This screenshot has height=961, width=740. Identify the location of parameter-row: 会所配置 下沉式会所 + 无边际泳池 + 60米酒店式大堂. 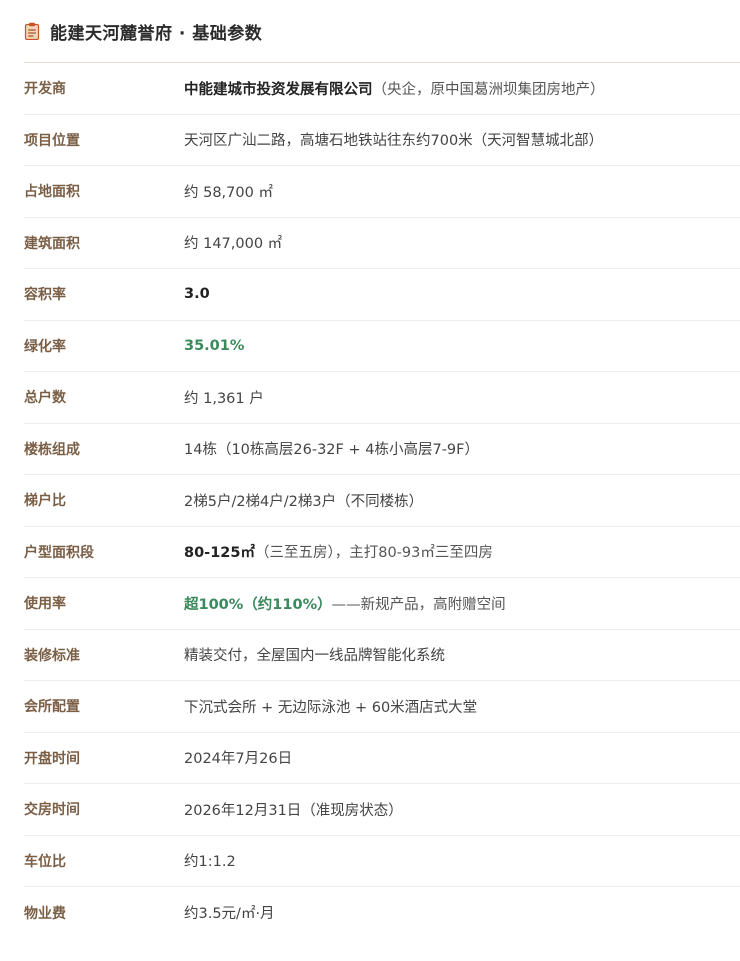
(382, 707).